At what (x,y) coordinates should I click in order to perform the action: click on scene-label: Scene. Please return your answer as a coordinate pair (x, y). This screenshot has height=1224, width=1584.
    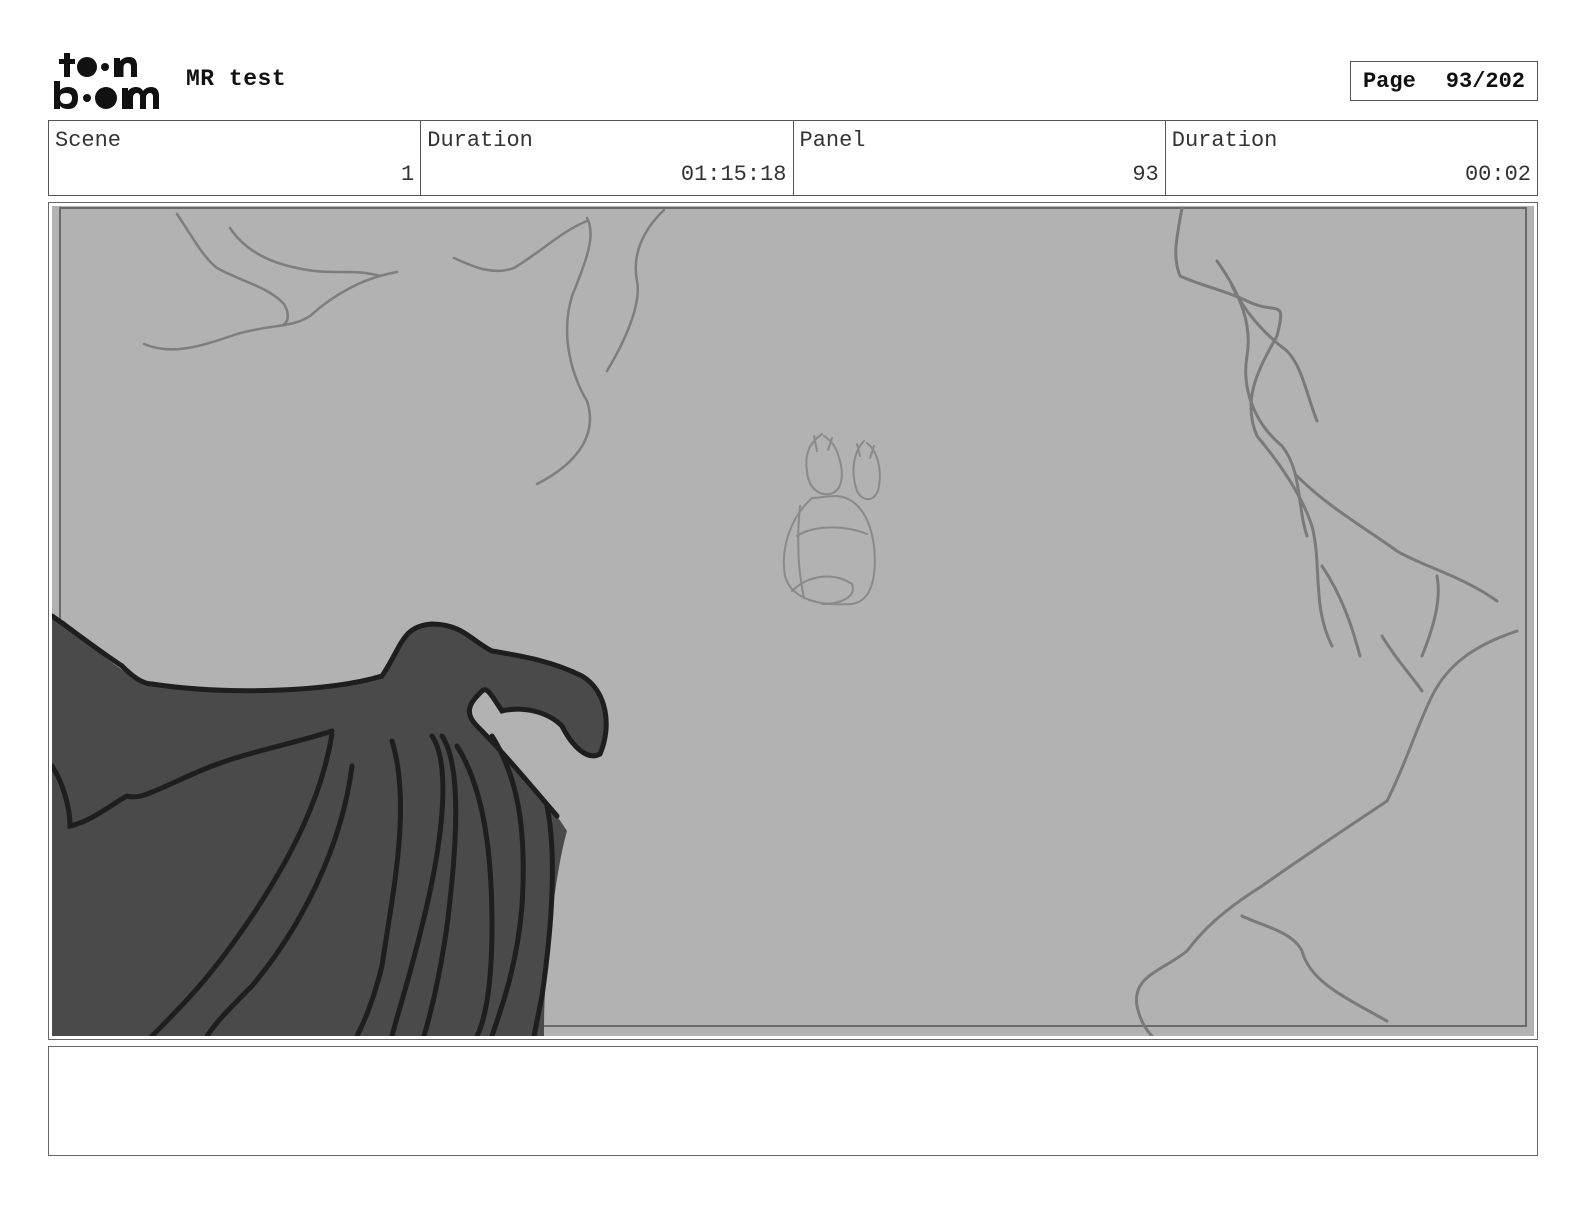
    Looking at the image, I should click on (88, 140).